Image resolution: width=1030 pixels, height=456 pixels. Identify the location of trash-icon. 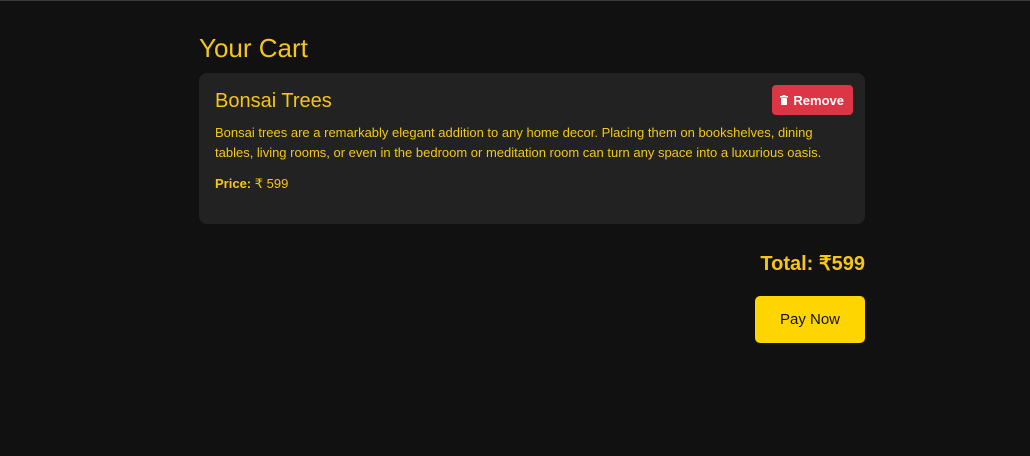
(784, 100).